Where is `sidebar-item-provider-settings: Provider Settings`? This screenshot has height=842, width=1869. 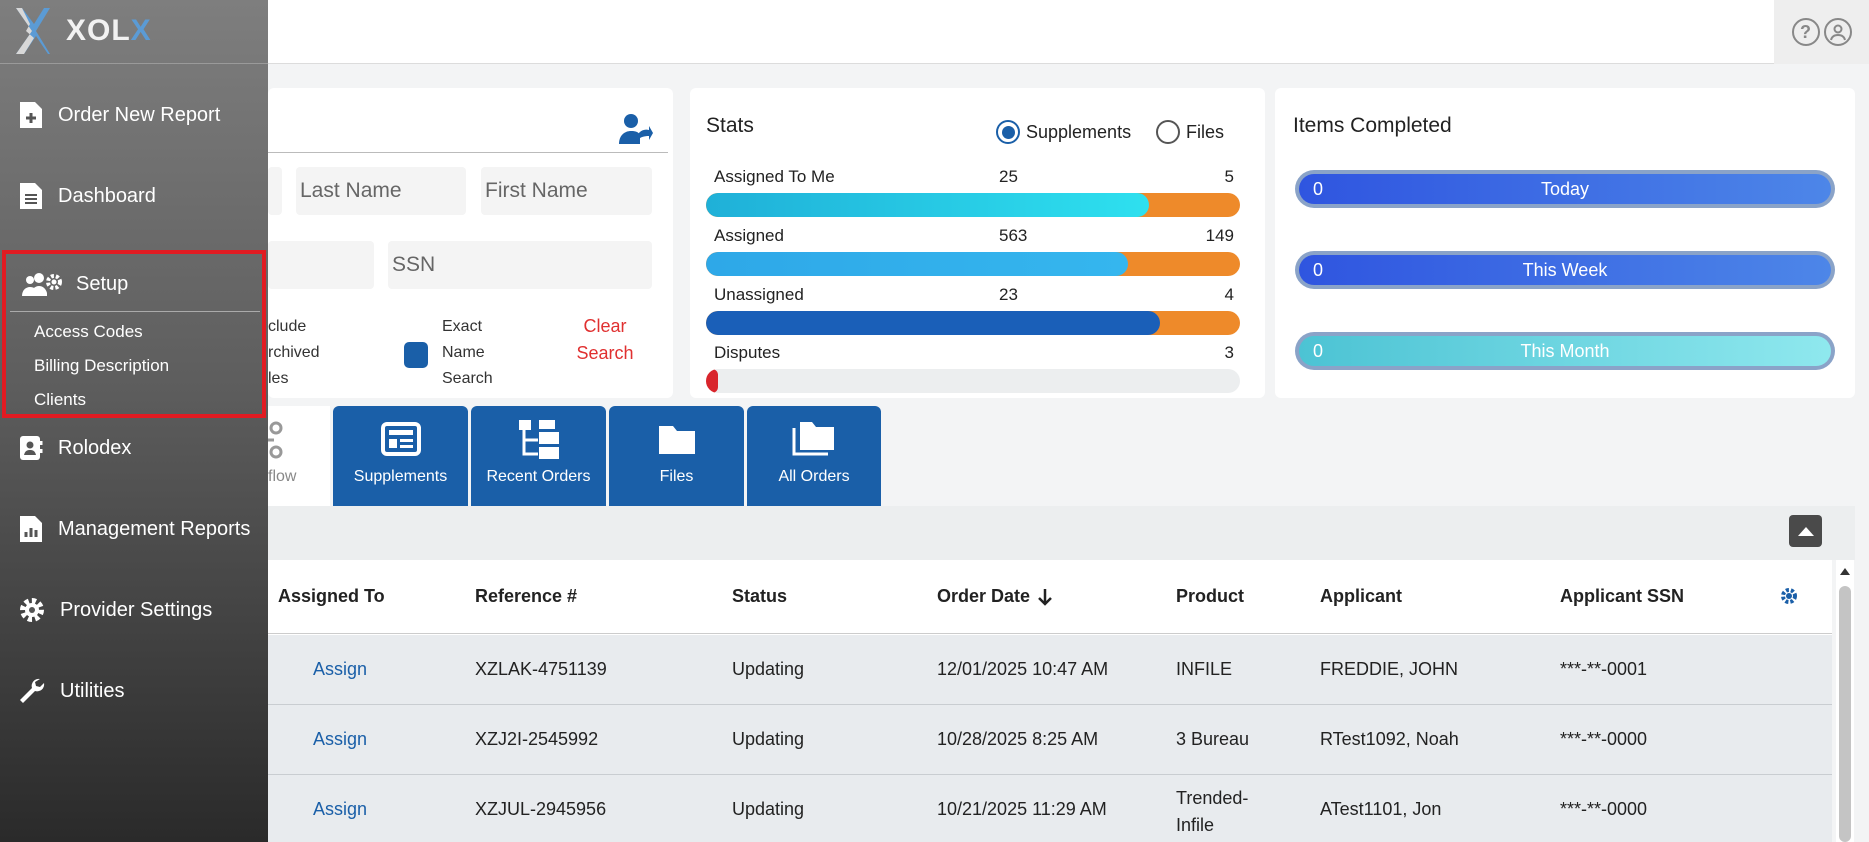 sidebar-item-provider-settings: Provider Settings is located at coordinates (115, 610).